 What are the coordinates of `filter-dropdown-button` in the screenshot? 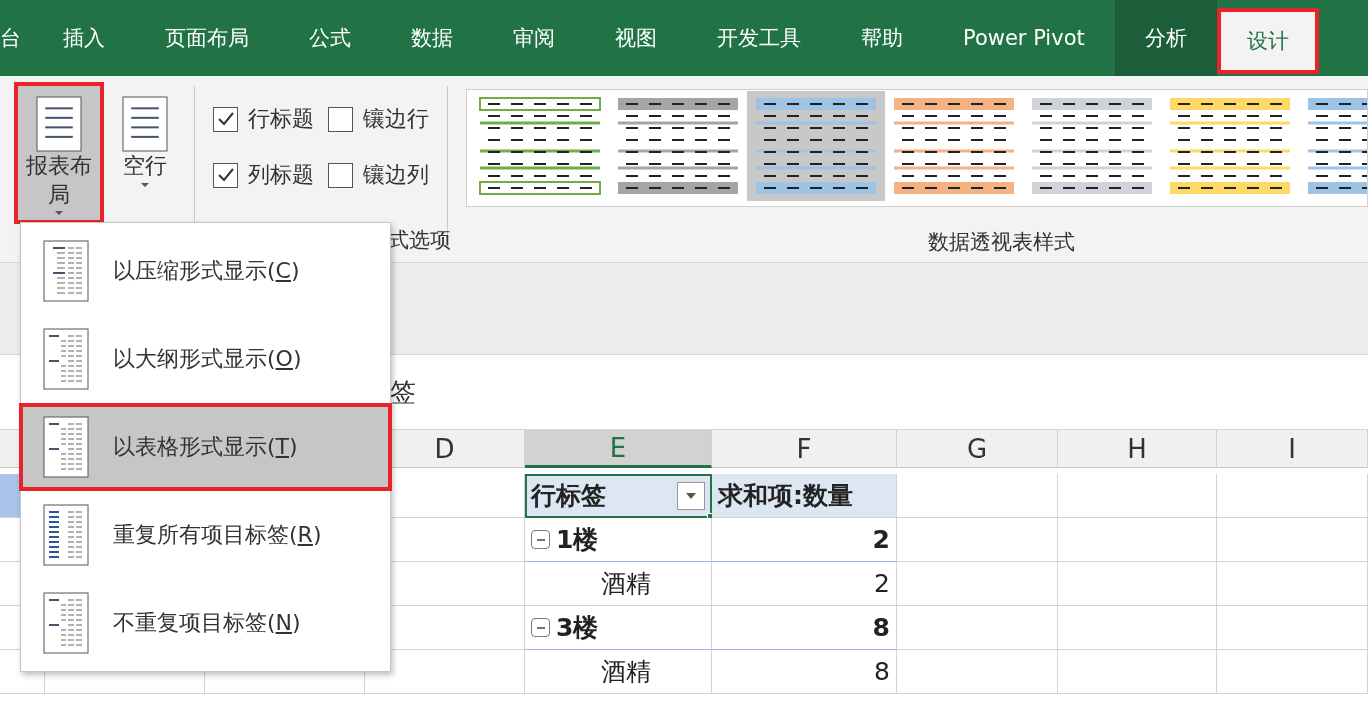 It's located at (691, 496).